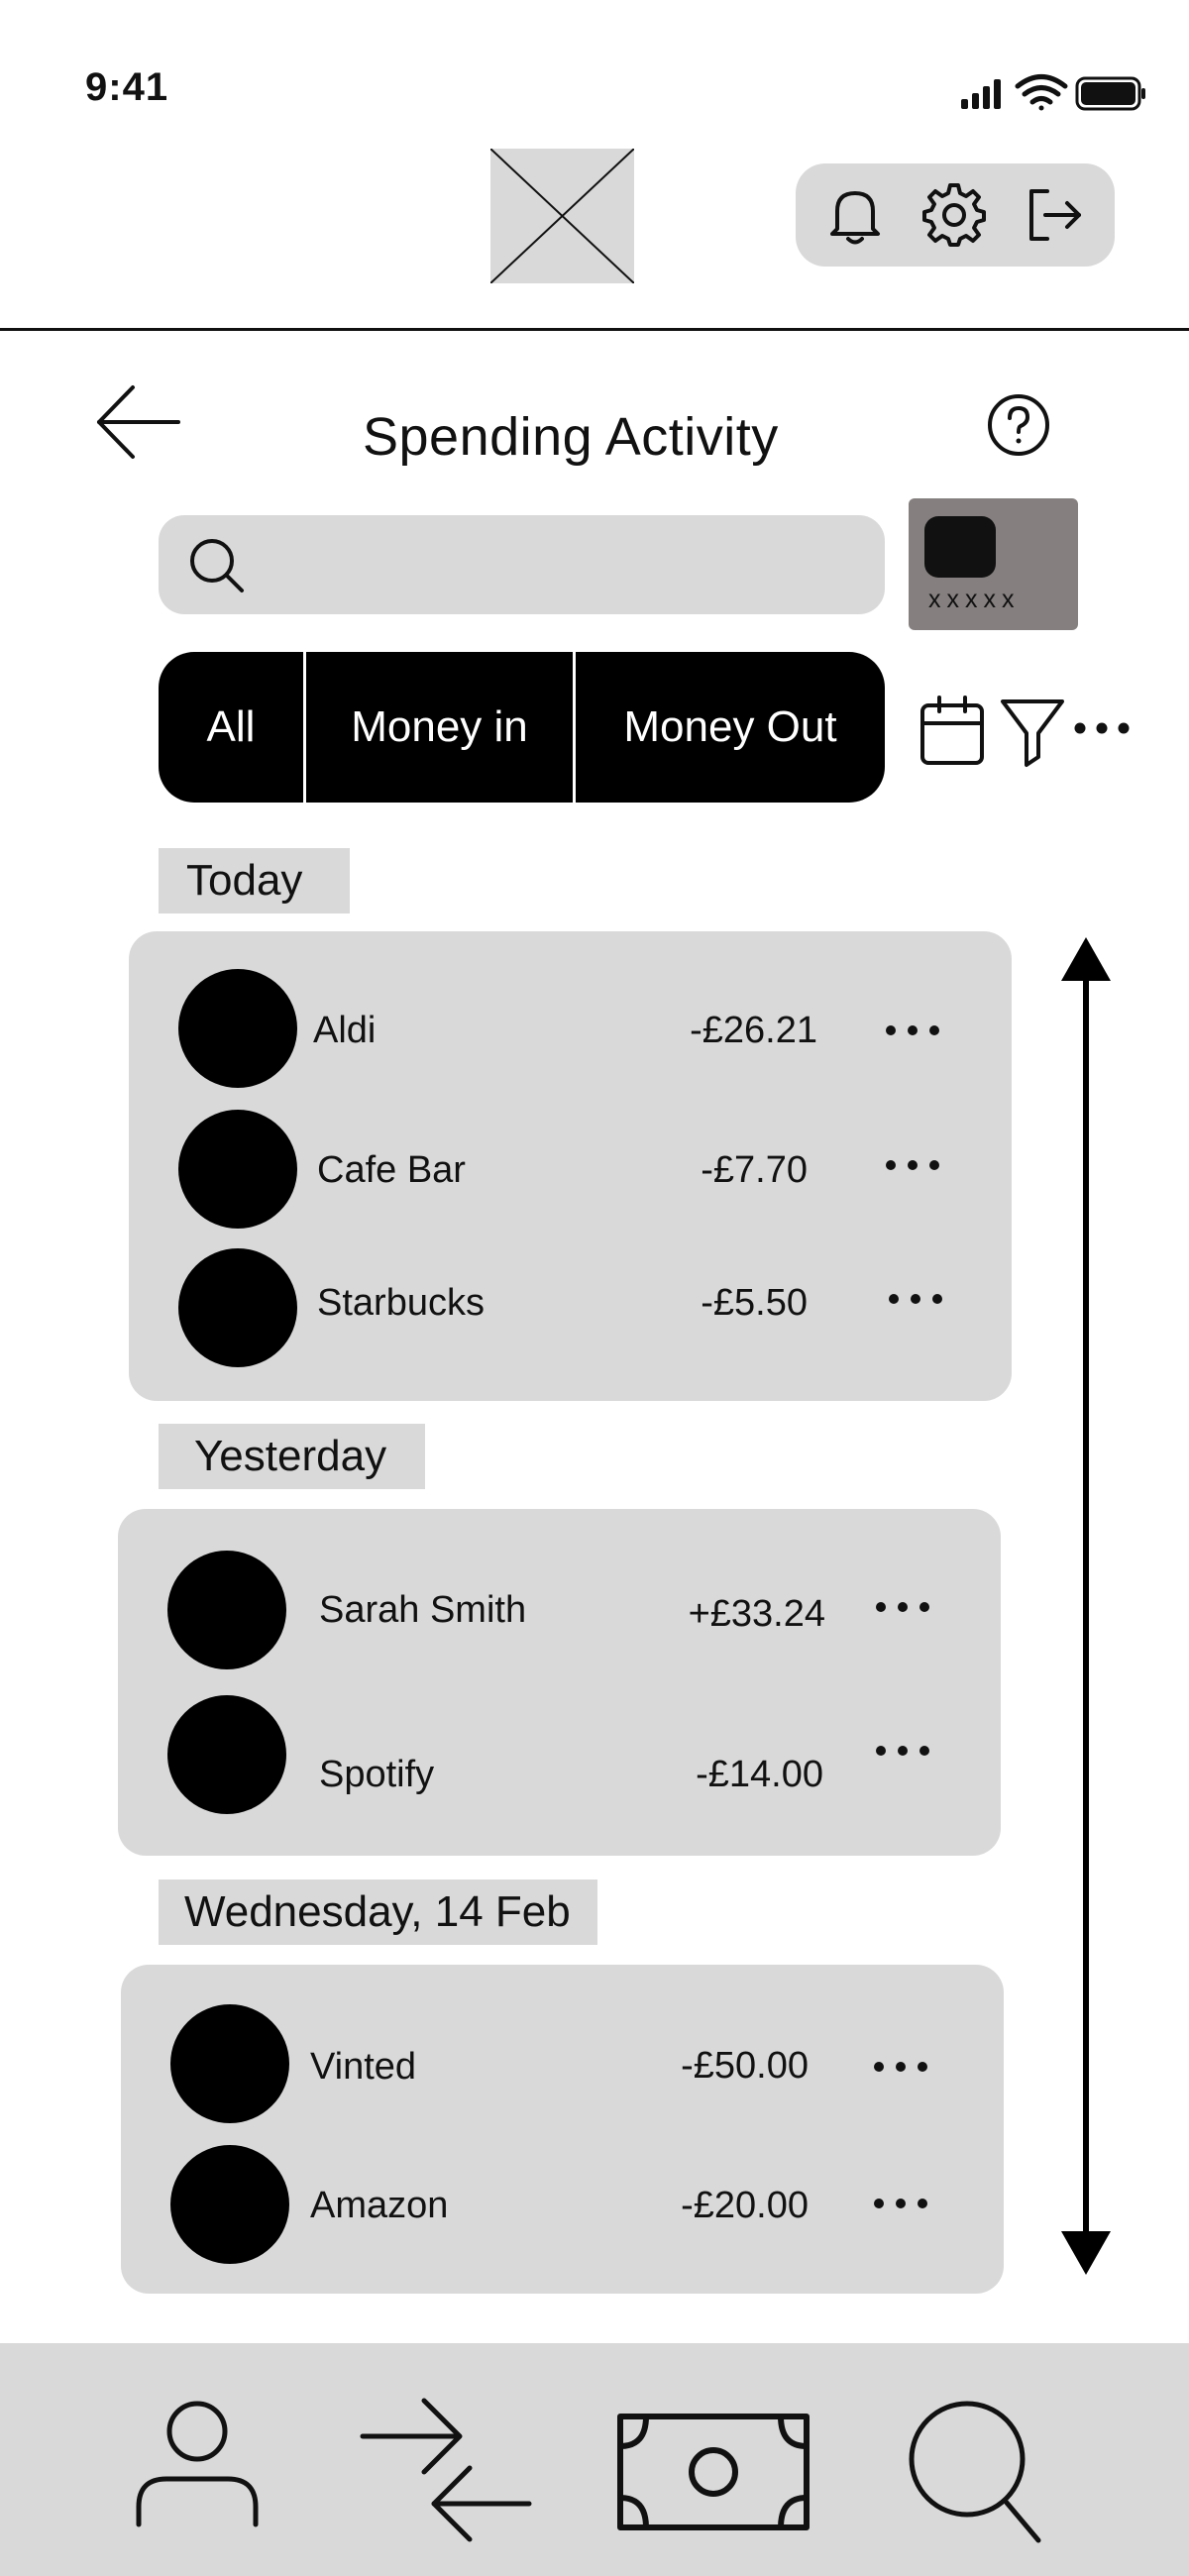 Image resolution: width=1189 pixels, height=2576 pixels. What do you see at coordinates (345, 1030) in the screenshot?
I see `merchant-name: Aldi` at bounding box center [345, 1030].